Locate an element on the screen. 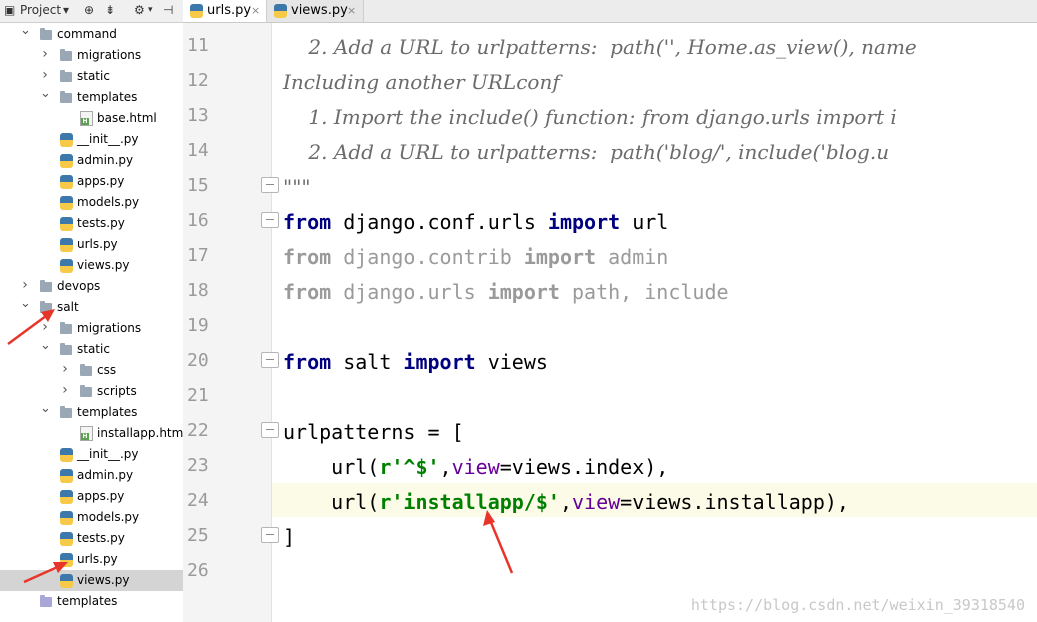  watermark: https://blog.csdn.net/weixin_39318540 is located at coordinates (857, 605).